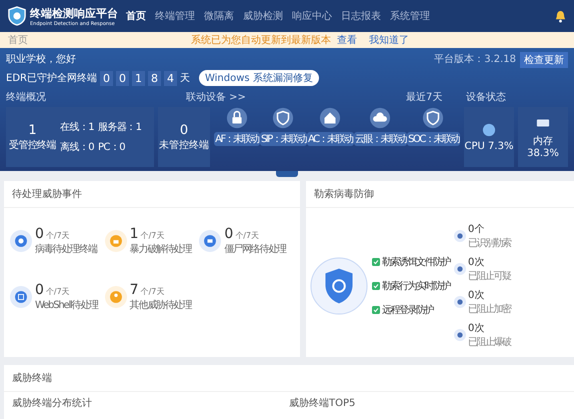 This screenshot has width=574, height=419. What do you see at coordinates (66, 305) in the screenshot?
I see `threat-label: WebShell待处理` at bounding box center [66, 305].